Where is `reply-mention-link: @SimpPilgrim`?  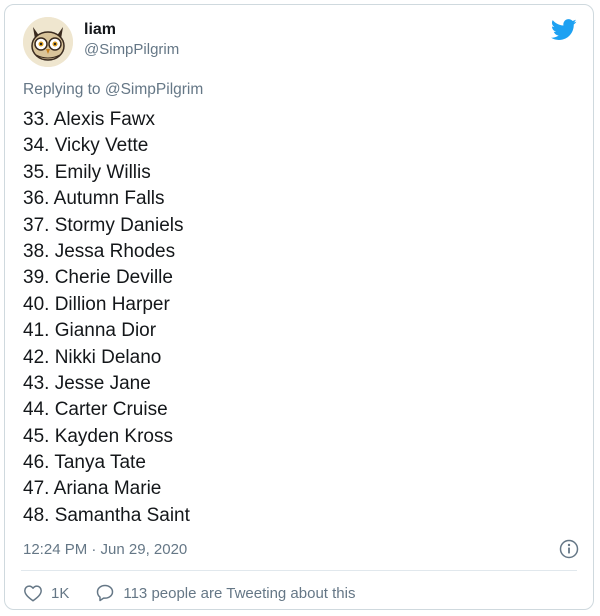 reply-mention-link: @SimpPilgrim is located at coordinates (154, 89).